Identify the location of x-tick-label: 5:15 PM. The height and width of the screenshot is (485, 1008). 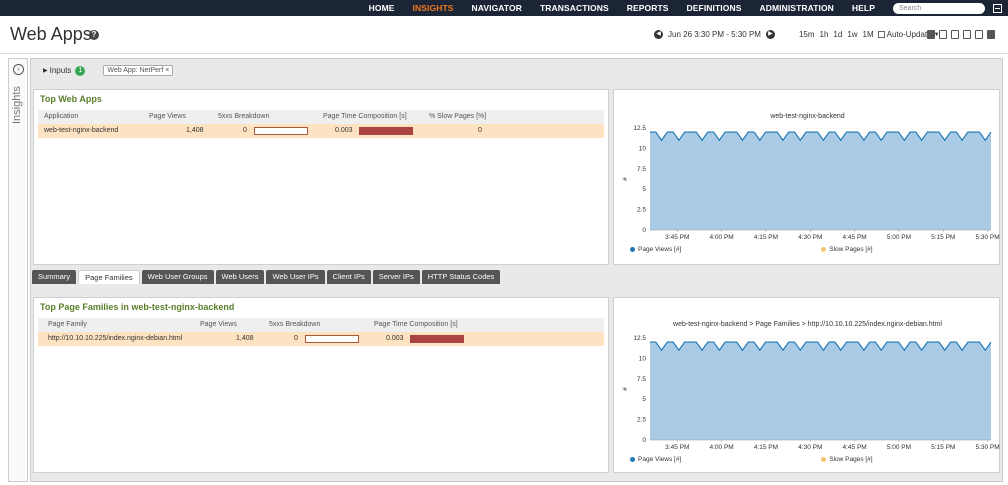
(943, 447).